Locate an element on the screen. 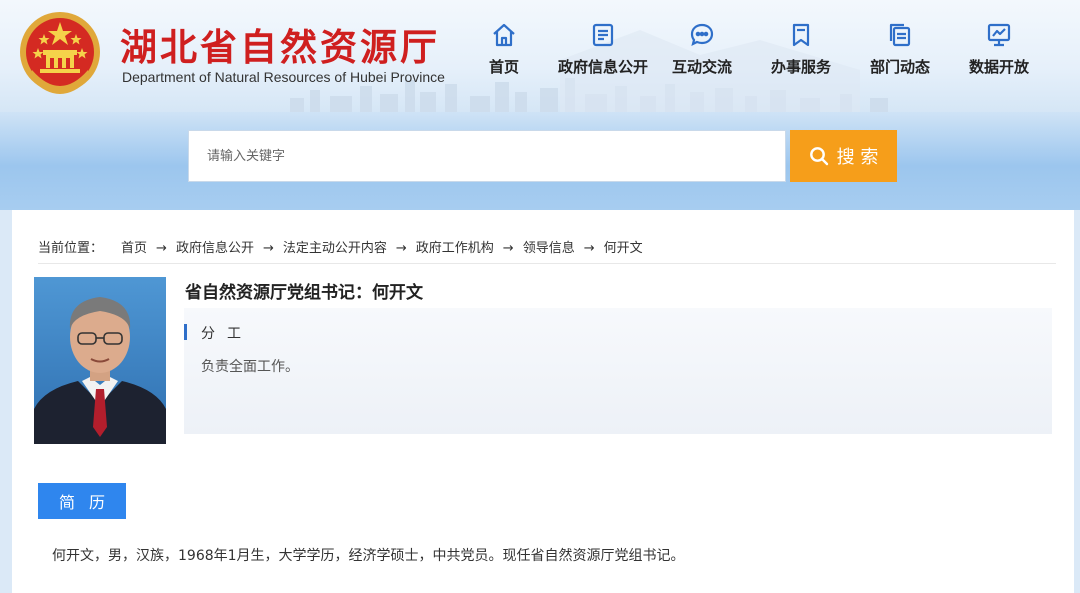  document-icon is located at coordinates (603, 35).